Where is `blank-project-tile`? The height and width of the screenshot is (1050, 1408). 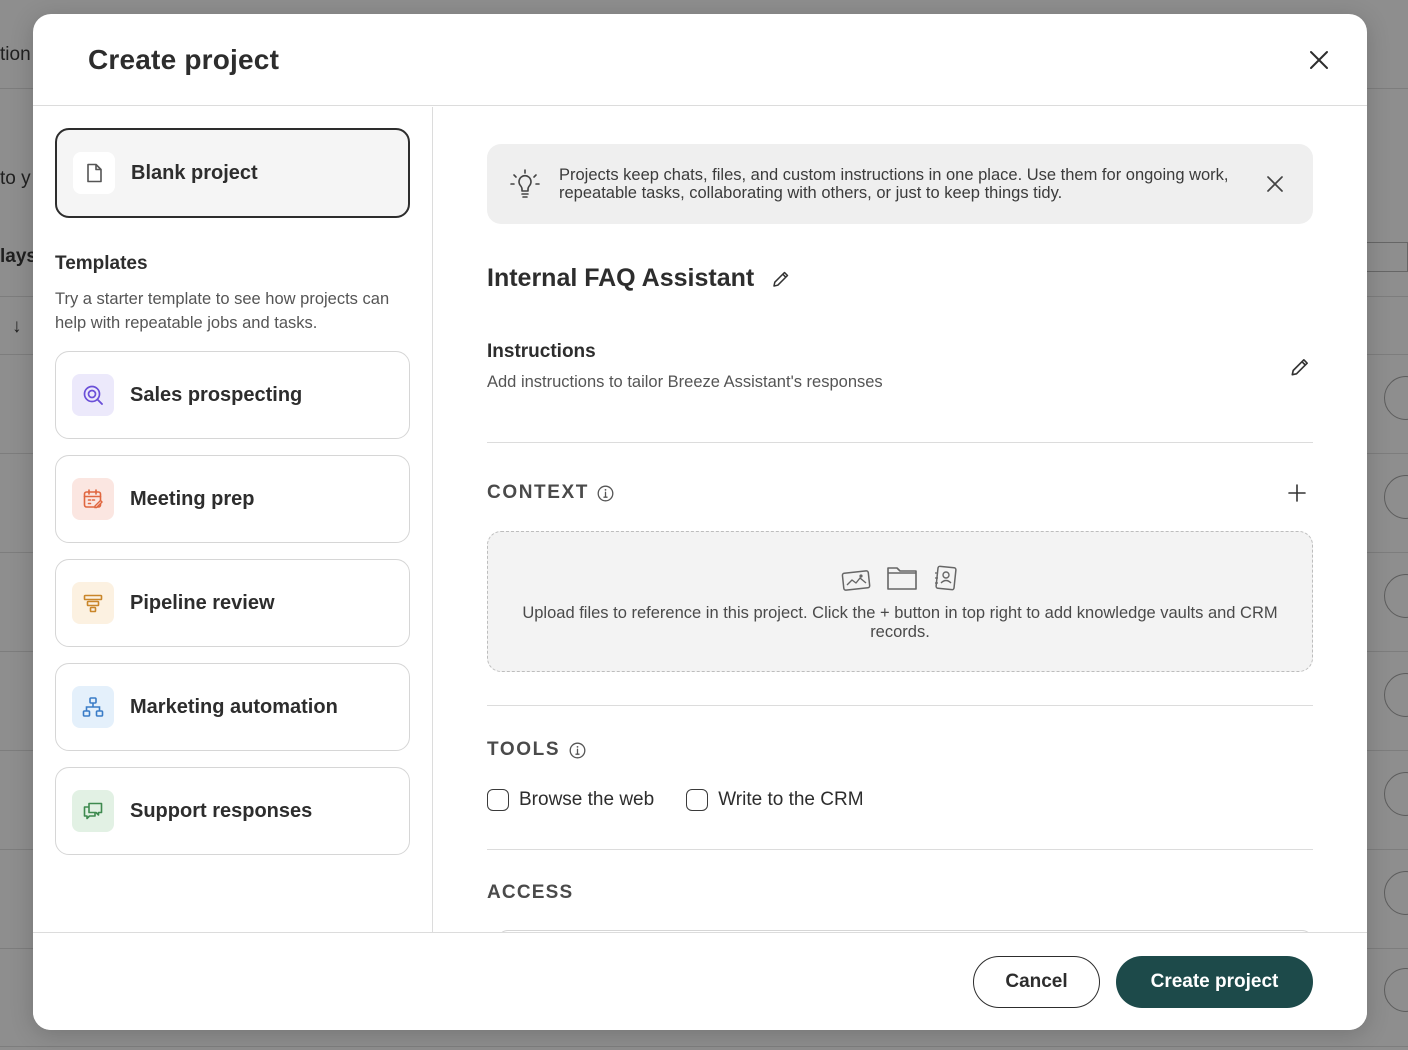 blank-project-tile is located at coordinates (94, 173).